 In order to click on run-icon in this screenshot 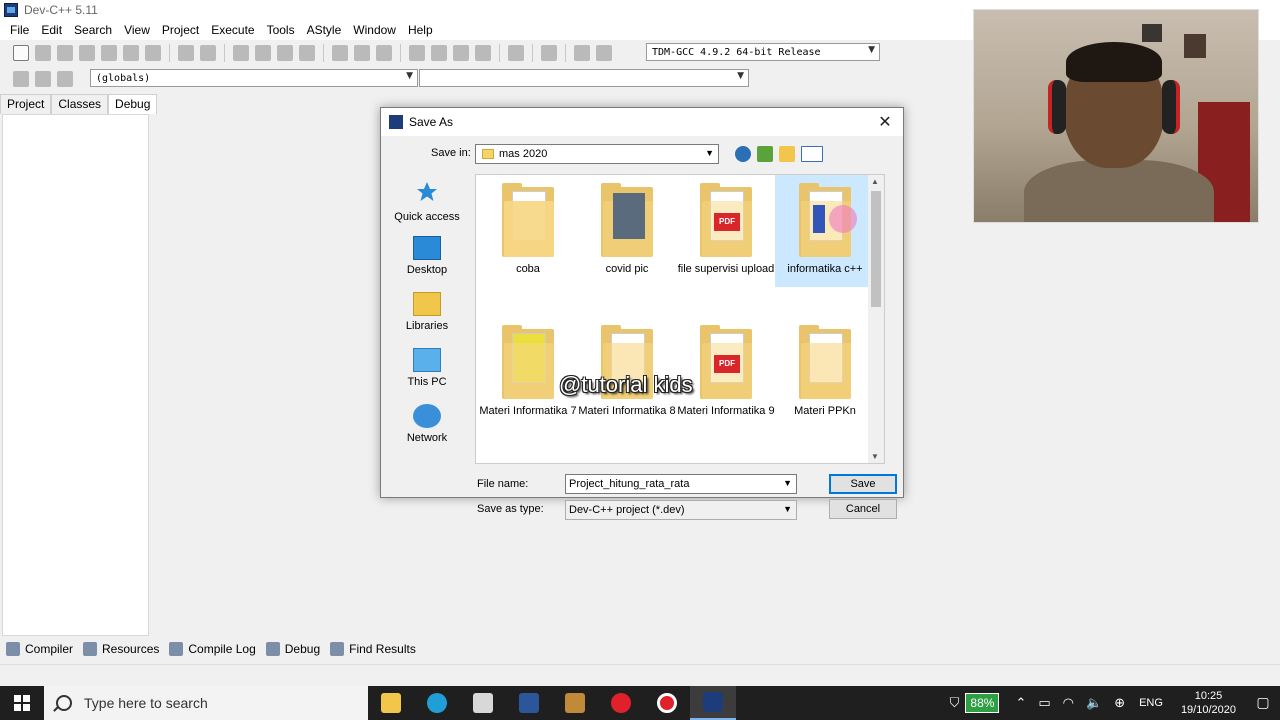, I will do `click(439, 53)`.